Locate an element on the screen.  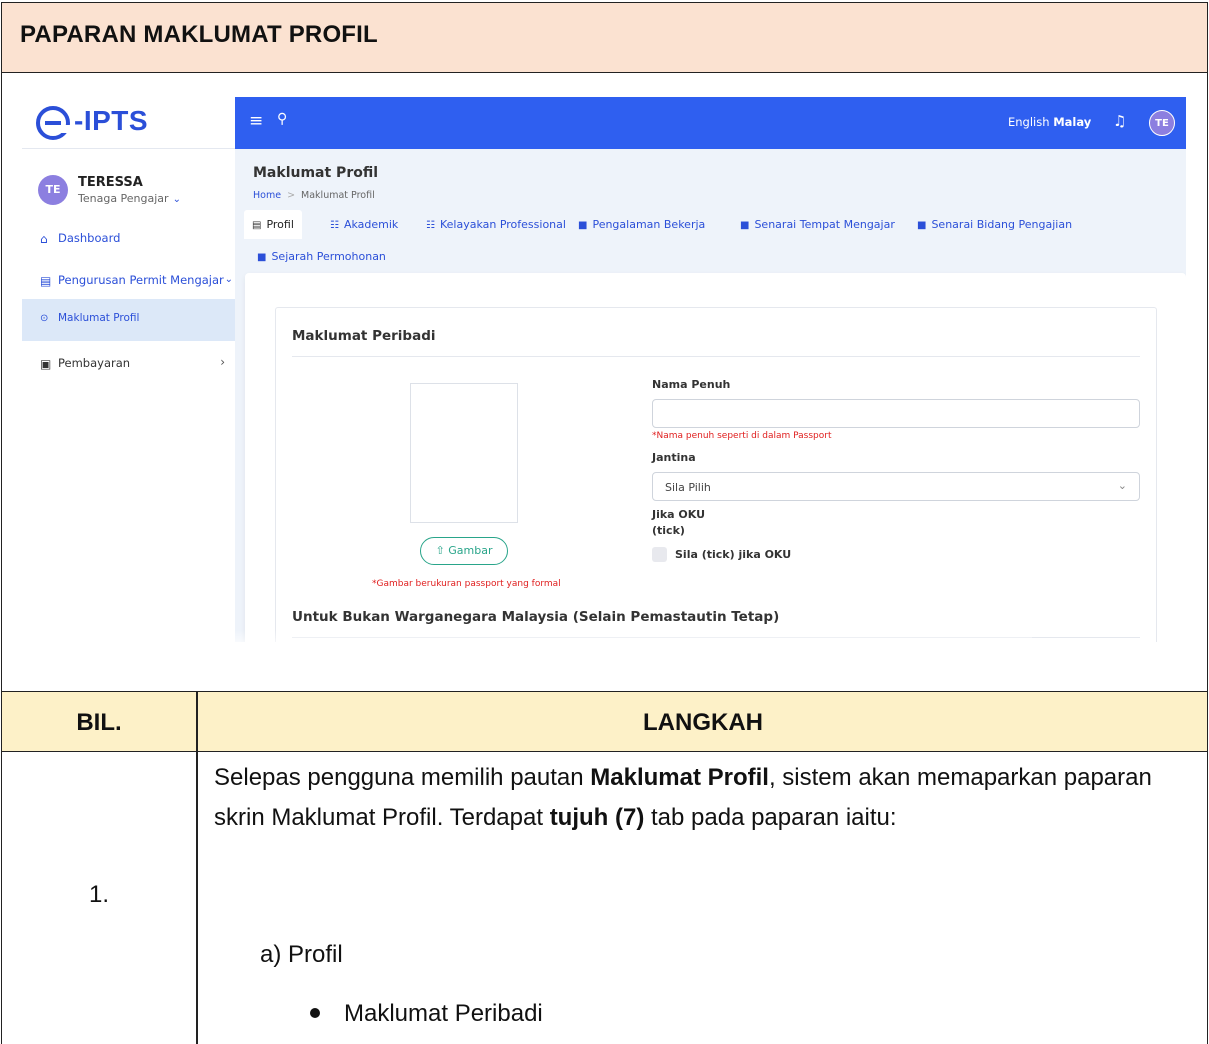
sidebar-item-pengurusan-permit: ▤ Pengurusan Permit Mengajar ⌄ is located at coordinates (128, 281).